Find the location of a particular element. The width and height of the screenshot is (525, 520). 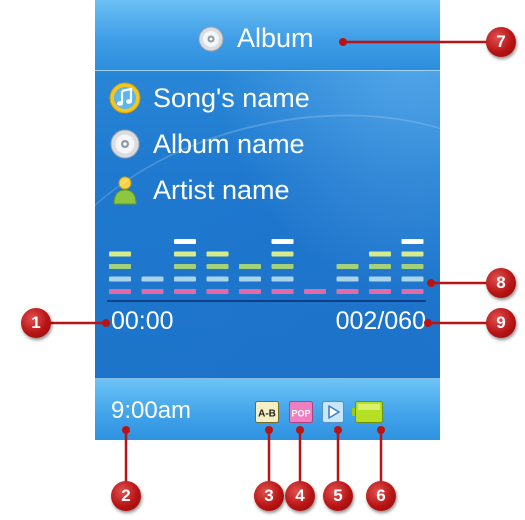

callout-4: 4 is located at coordinates (300, 496).